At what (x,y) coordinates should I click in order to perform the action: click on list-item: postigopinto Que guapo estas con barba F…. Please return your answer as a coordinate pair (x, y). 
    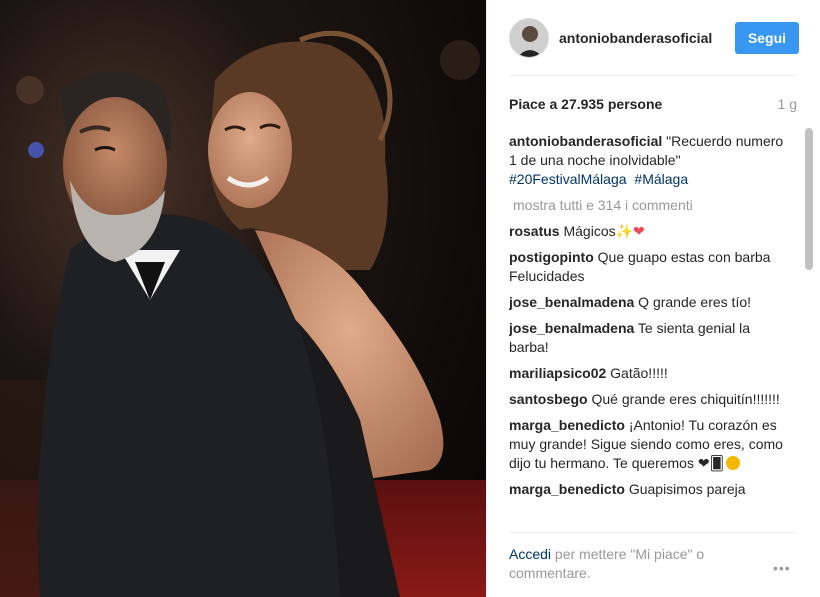
    Looking at the image, I should click on (651, 267).